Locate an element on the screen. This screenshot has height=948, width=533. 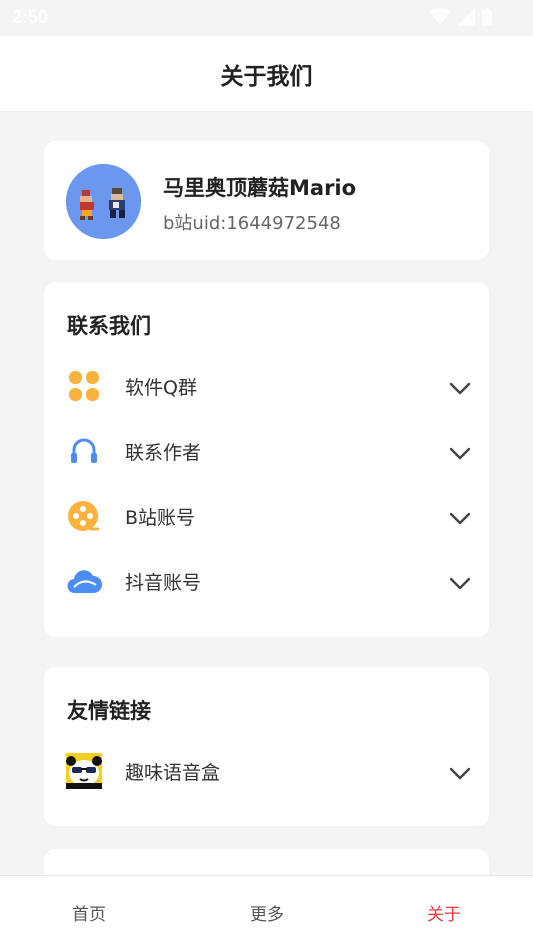
contact-item-label: 抖音账号 is located at coordinates (163, 583).